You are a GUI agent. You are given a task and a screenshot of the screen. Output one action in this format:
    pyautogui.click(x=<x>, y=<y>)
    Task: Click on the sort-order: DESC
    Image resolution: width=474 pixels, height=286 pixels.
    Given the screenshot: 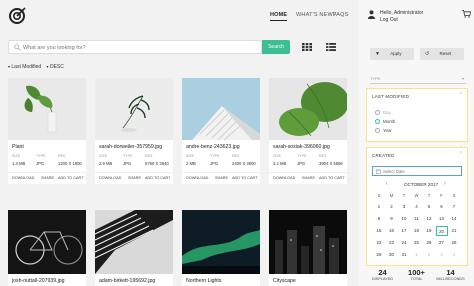 What is the action you would take?
    pyautogui.click(x=57, y=67)
    